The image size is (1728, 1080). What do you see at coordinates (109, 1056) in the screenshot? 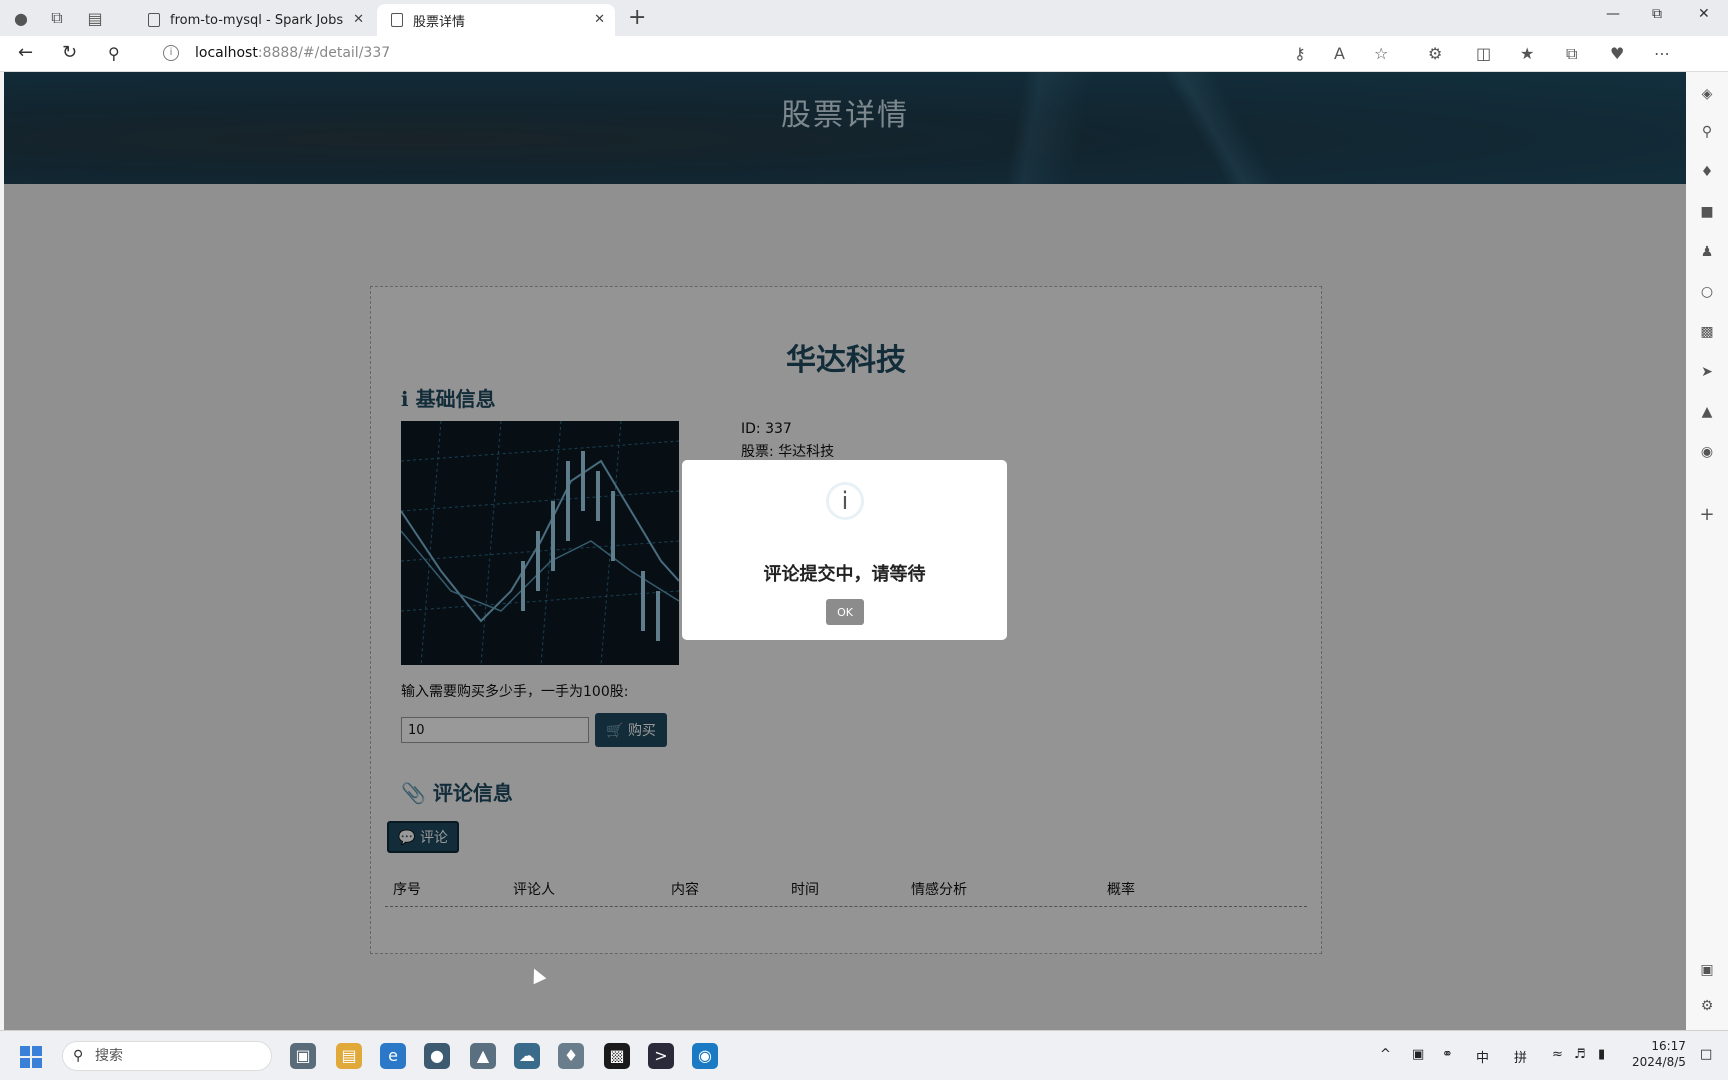
I see `search-placeholder: 搜索` at bounding box center [109, 1056].